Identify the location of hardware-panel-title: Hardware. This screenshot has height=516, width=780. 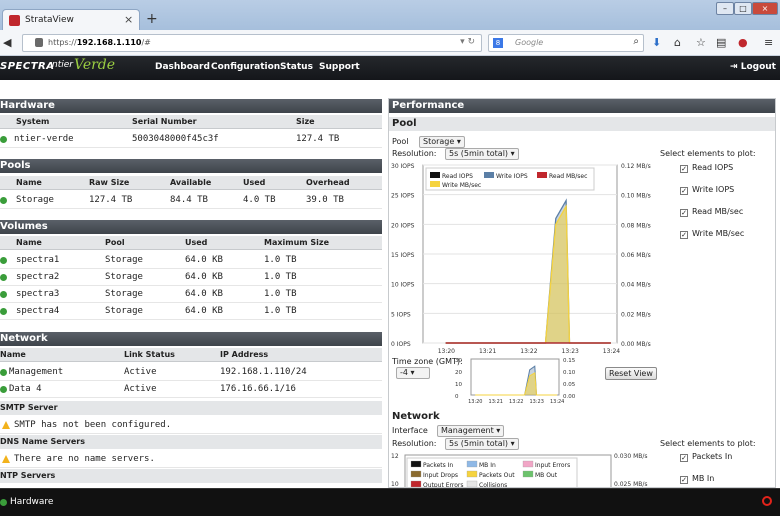
(191, 106).